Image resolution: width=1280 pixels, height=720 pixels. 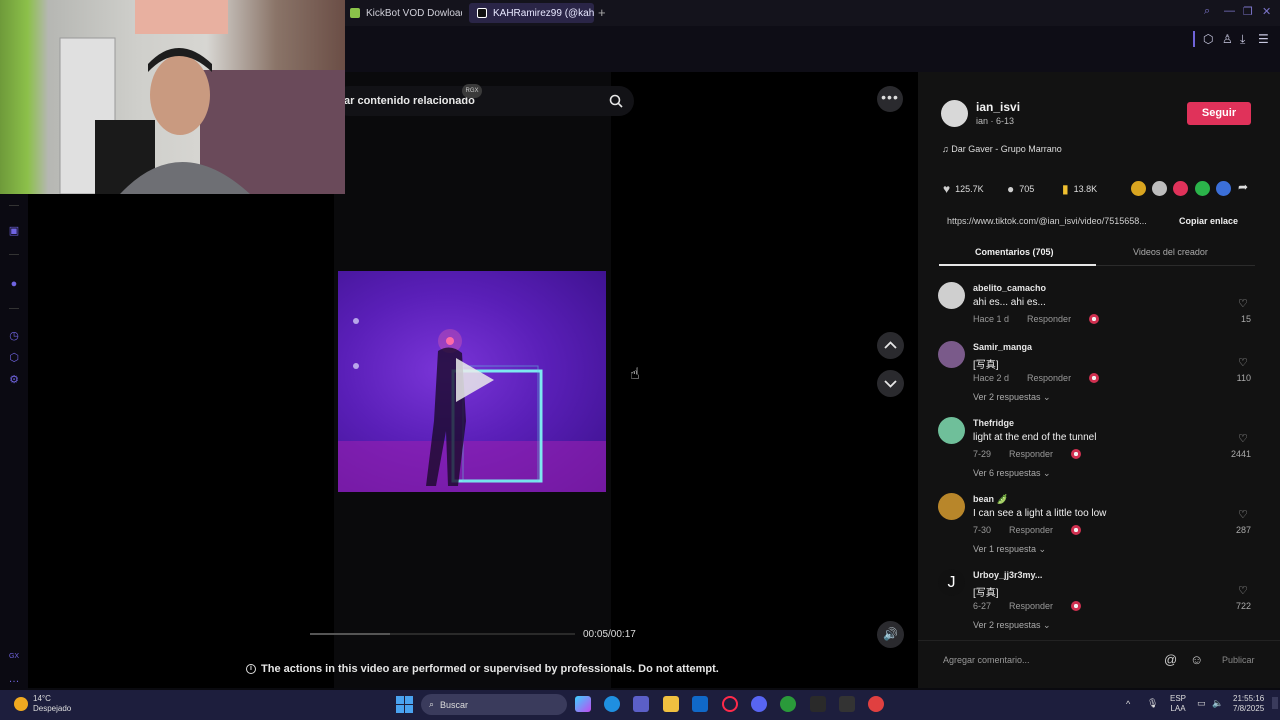 I want to click on save-button: ▮ 13.8K, so click(x=1079, y=189).